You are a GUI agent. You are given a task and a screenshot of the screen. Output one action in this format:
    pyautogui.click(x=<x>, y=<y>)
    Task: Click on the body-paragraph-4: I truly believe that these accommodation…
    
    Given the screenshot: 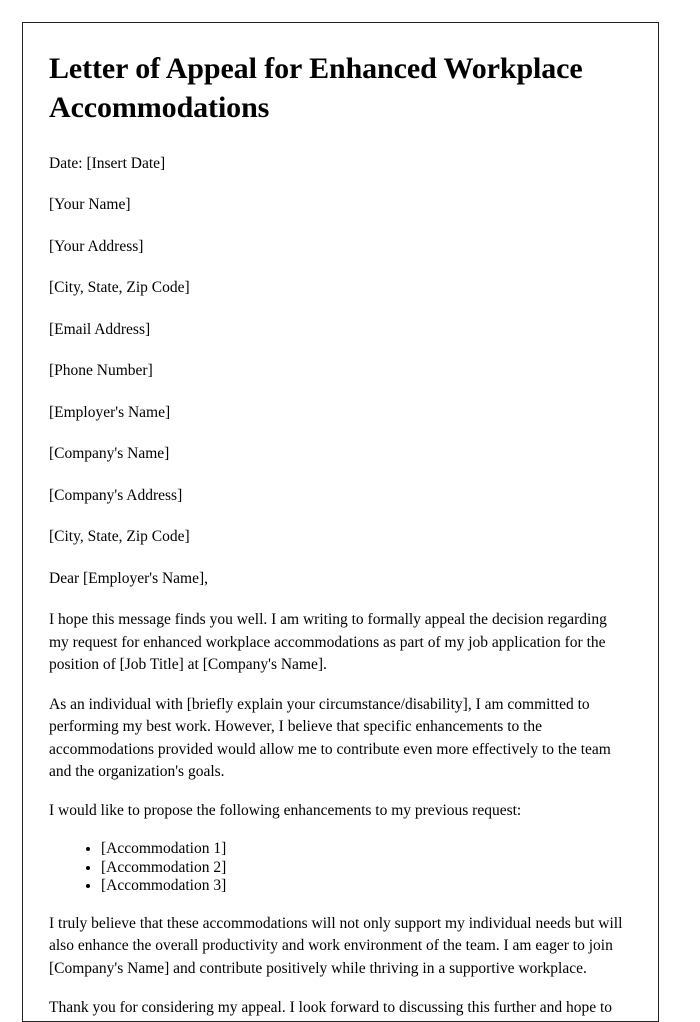 What is the action you would take?
    pyautogui.click(x=336, y=945)
    